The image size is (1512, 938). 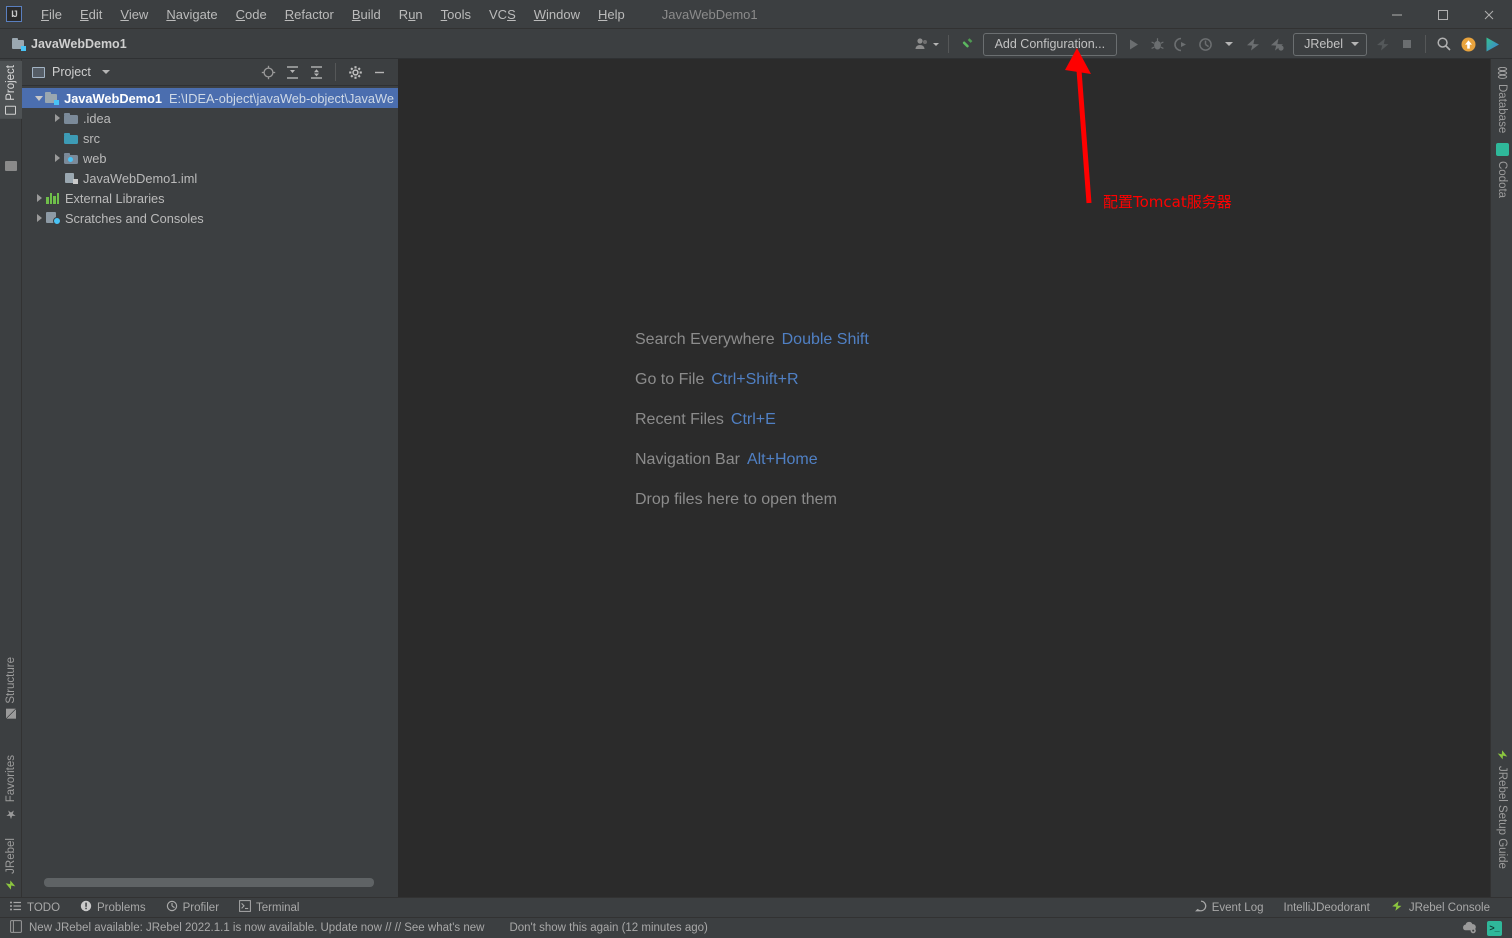 I want to click on sidebar-item-jrebel-setup-guide: JRebel Setup Guide, so click(x=1501, y=809).